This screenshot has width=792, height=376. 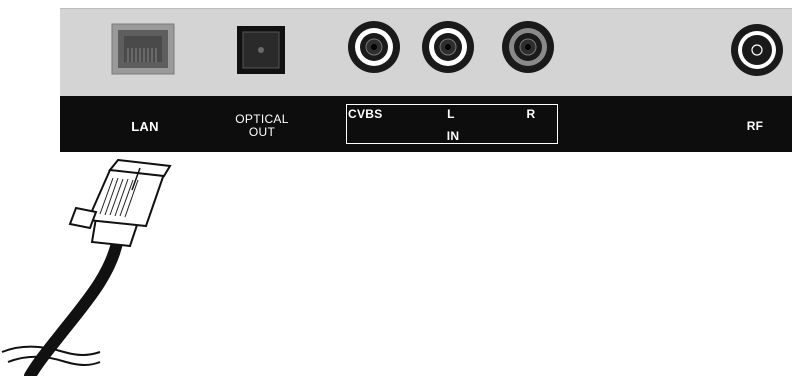 I want to click on audio-right-jack, so click(x=528, y=47).